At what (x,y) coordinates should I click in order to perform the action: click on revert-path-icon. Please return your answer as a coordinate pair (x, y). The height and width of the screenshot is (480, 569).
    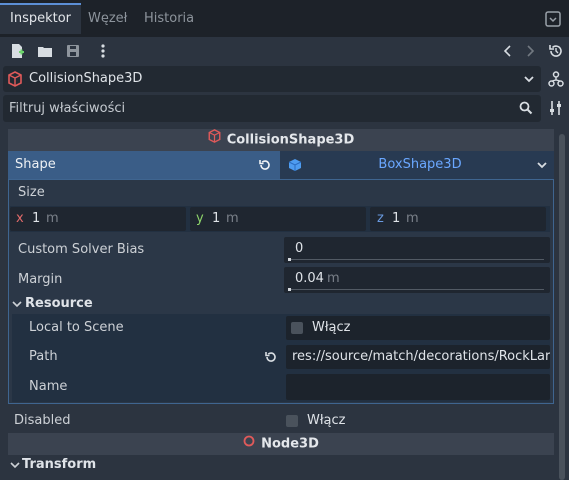
    Looking at the image, I should click on (271, 359).